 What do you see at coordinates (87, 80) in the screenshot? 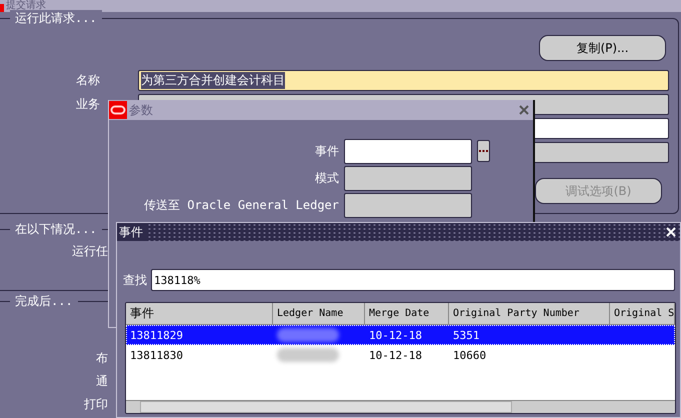
I see `field-label: 名称` at bounding box center [87, 80].